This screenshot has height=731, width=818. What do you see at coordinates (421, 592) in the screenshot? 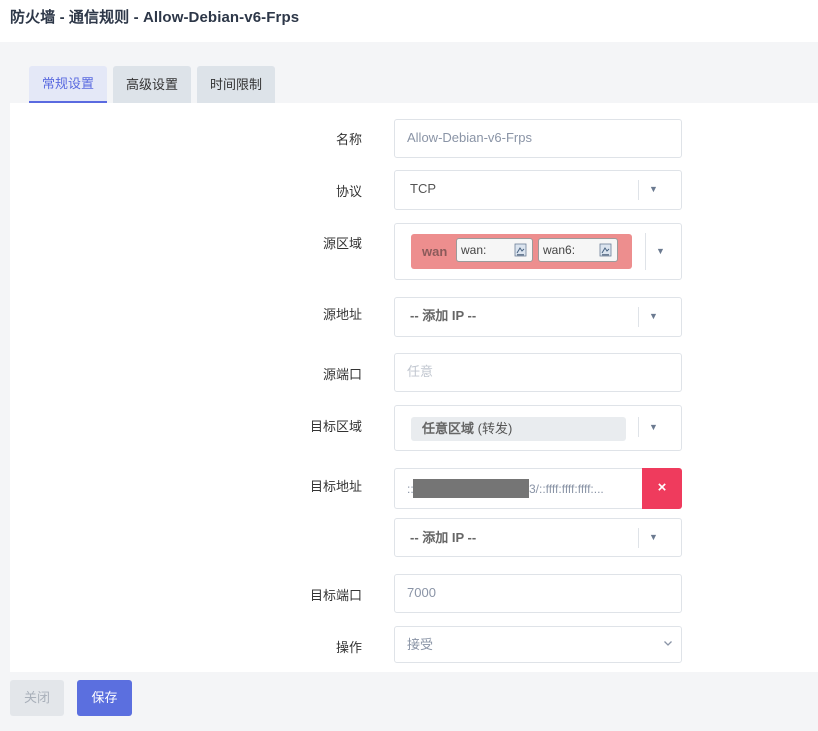
I see `dest-port-value: 7000` at bounding box center [421, 592].